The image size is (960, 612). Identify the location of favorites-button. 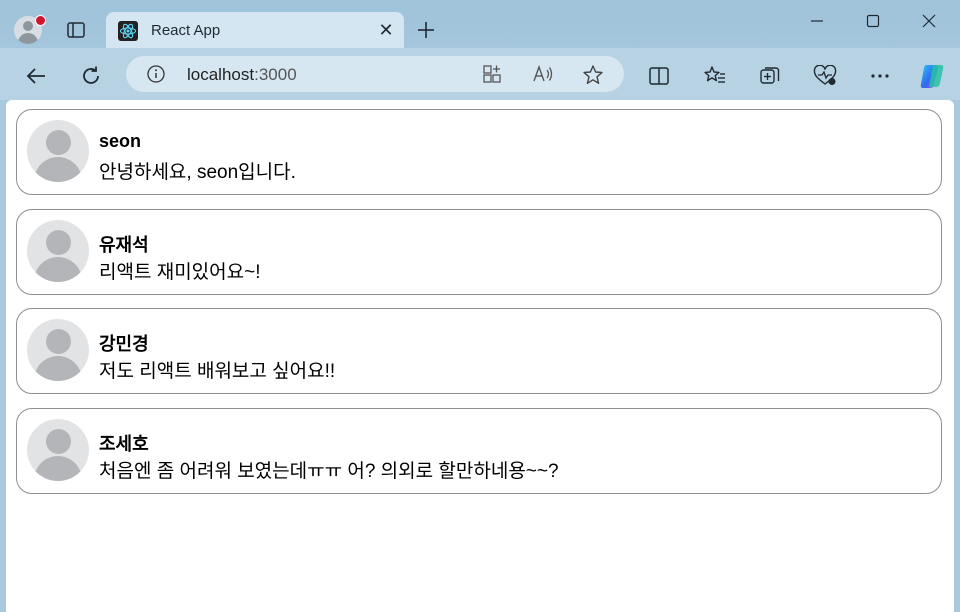
(715, 76).